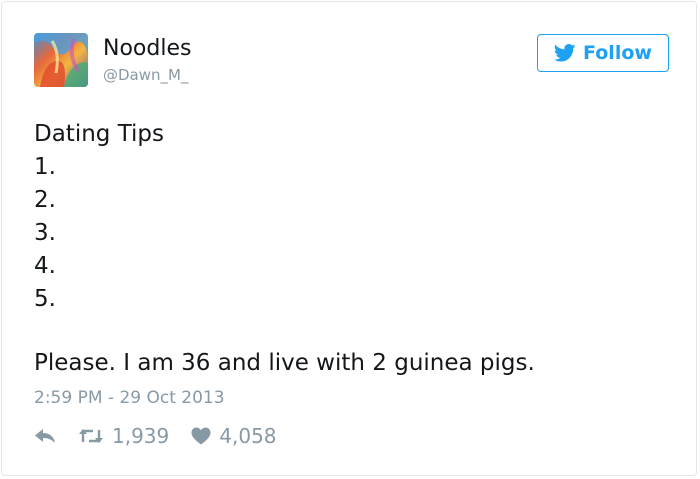 The height and width of the screenshot is (479, 700). I want to click on retweet-button: 1,939, so click(123, 436).